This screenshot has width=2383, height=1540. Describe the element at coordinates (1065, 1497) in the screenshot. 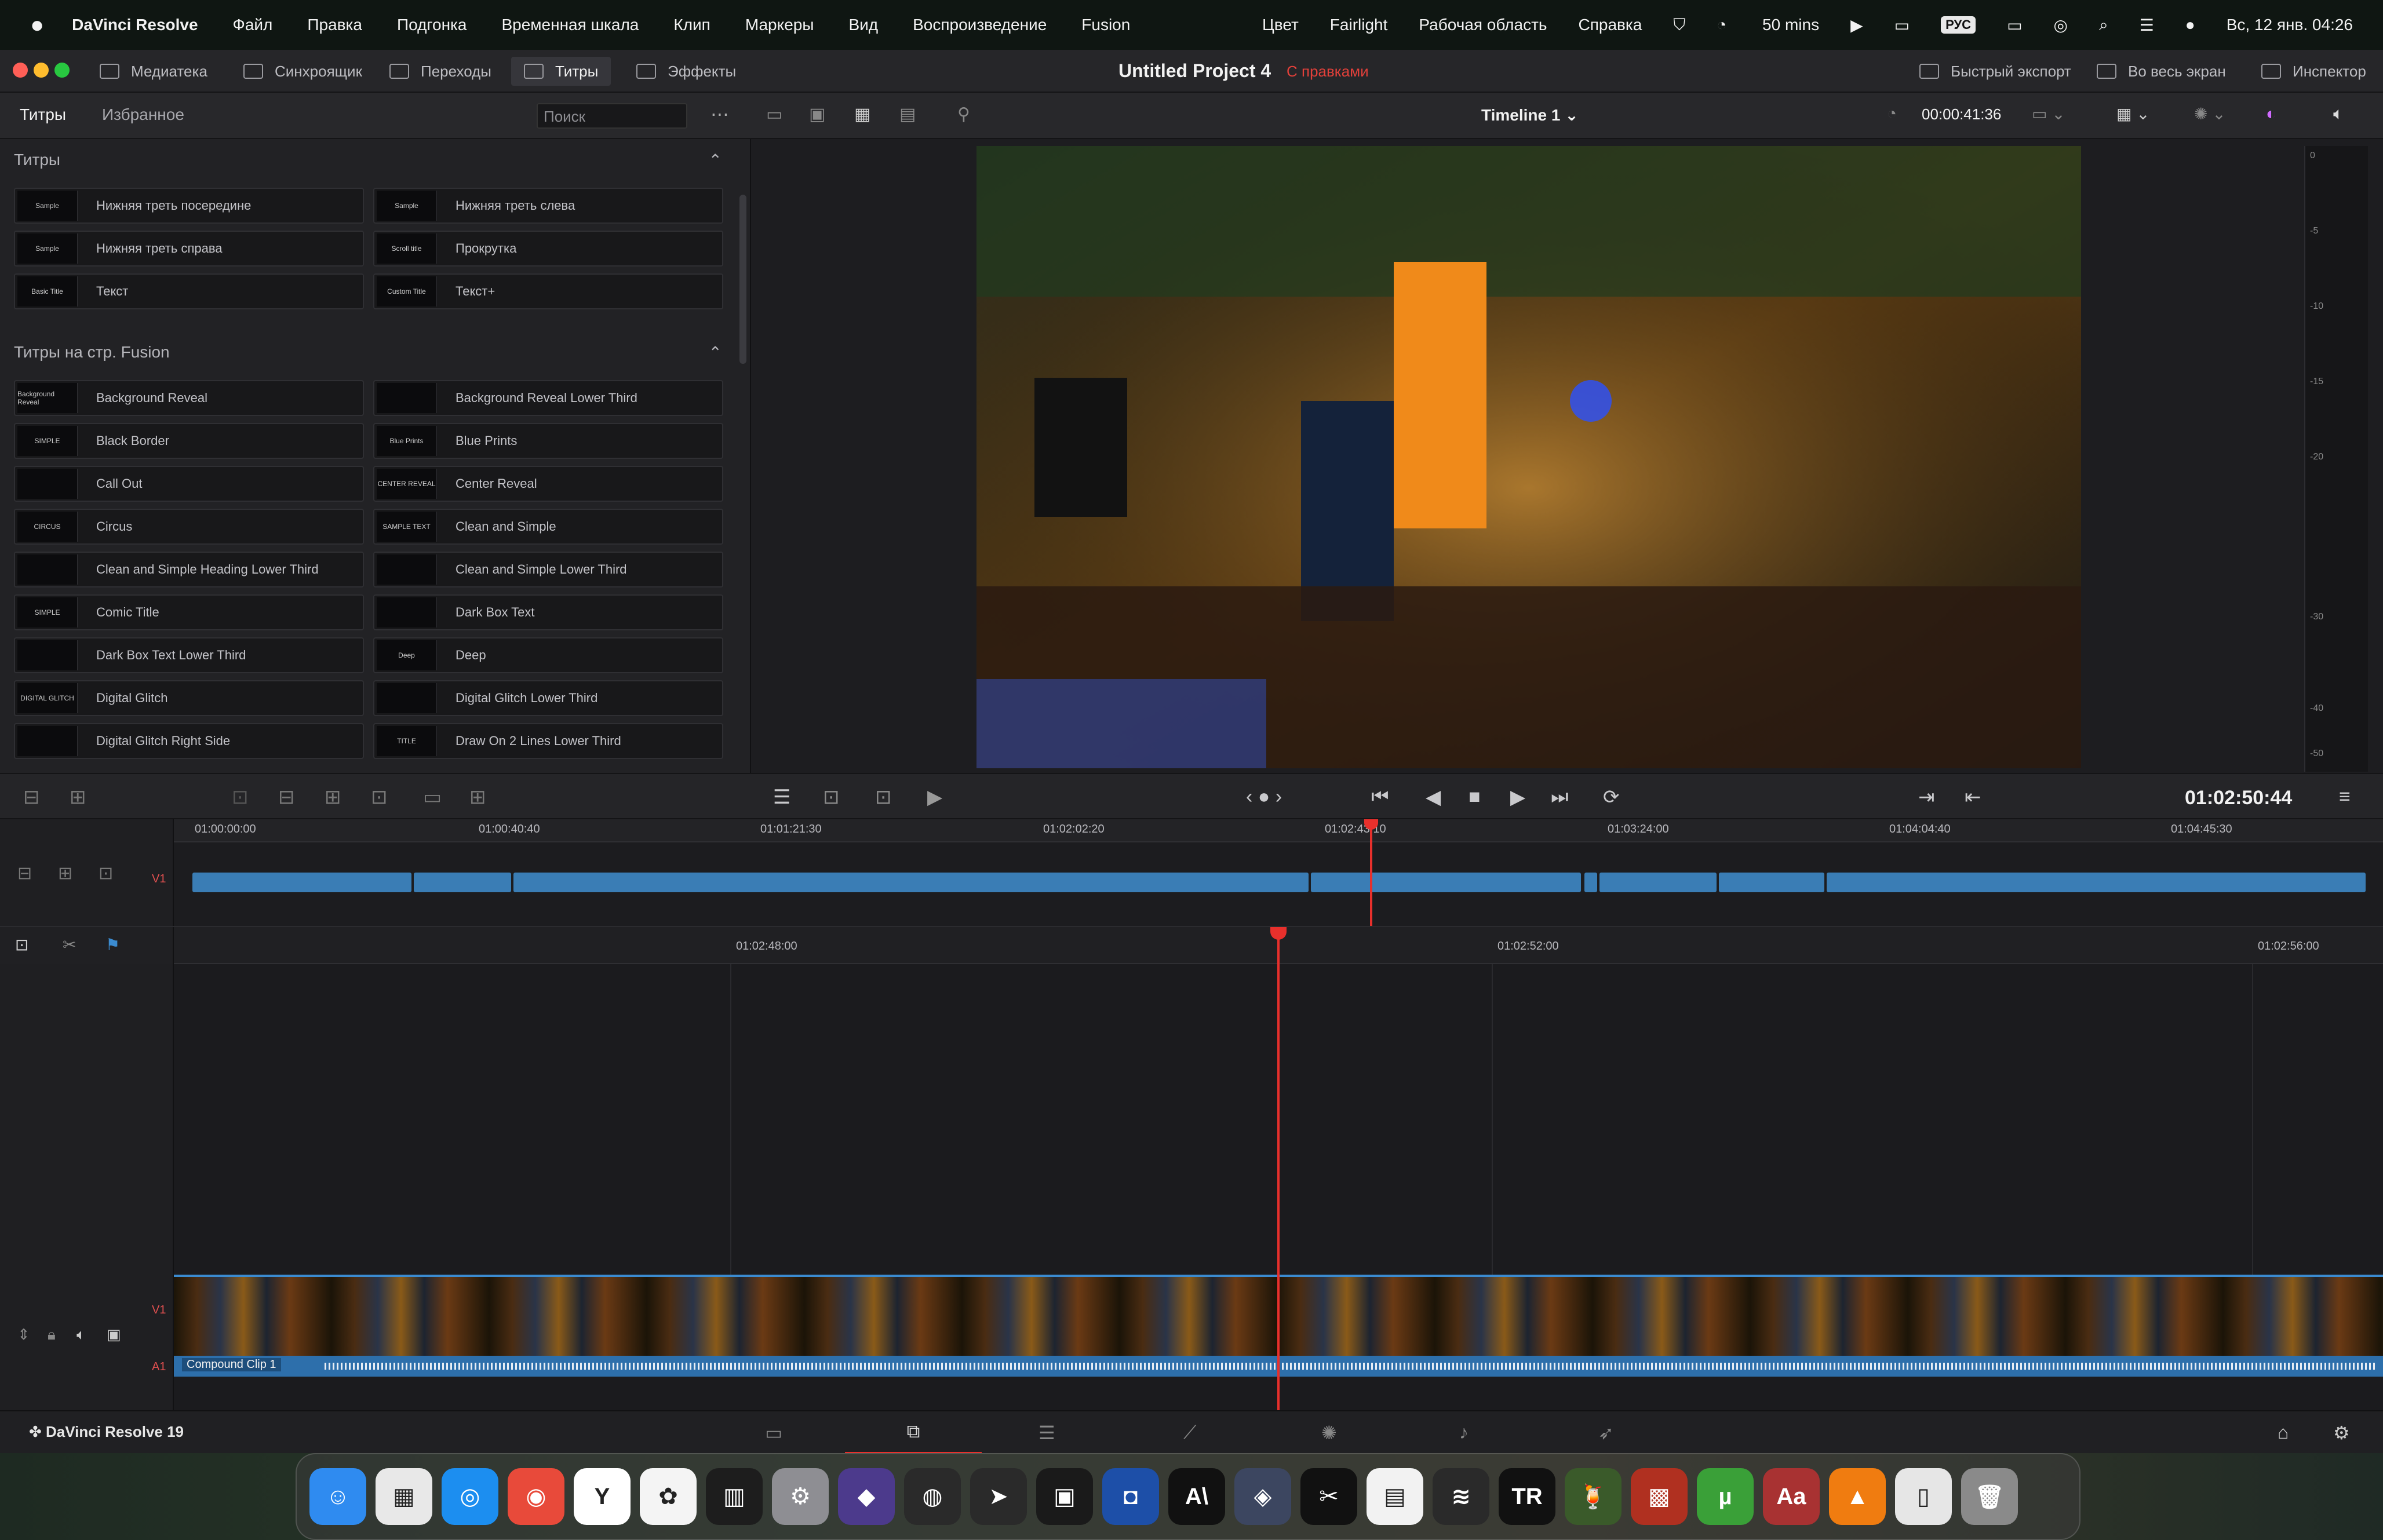

I see `cube-app-dock-icon: ▣` at that location.